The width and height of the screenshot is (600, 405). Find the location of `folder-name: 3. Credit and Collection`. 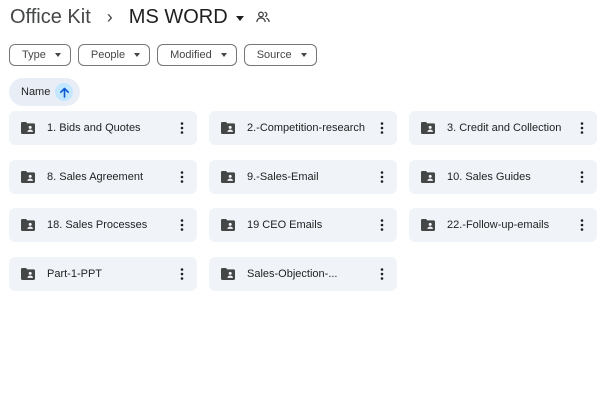

folder-name: 3. Credit and Collection is located at coordinates (504, 128).